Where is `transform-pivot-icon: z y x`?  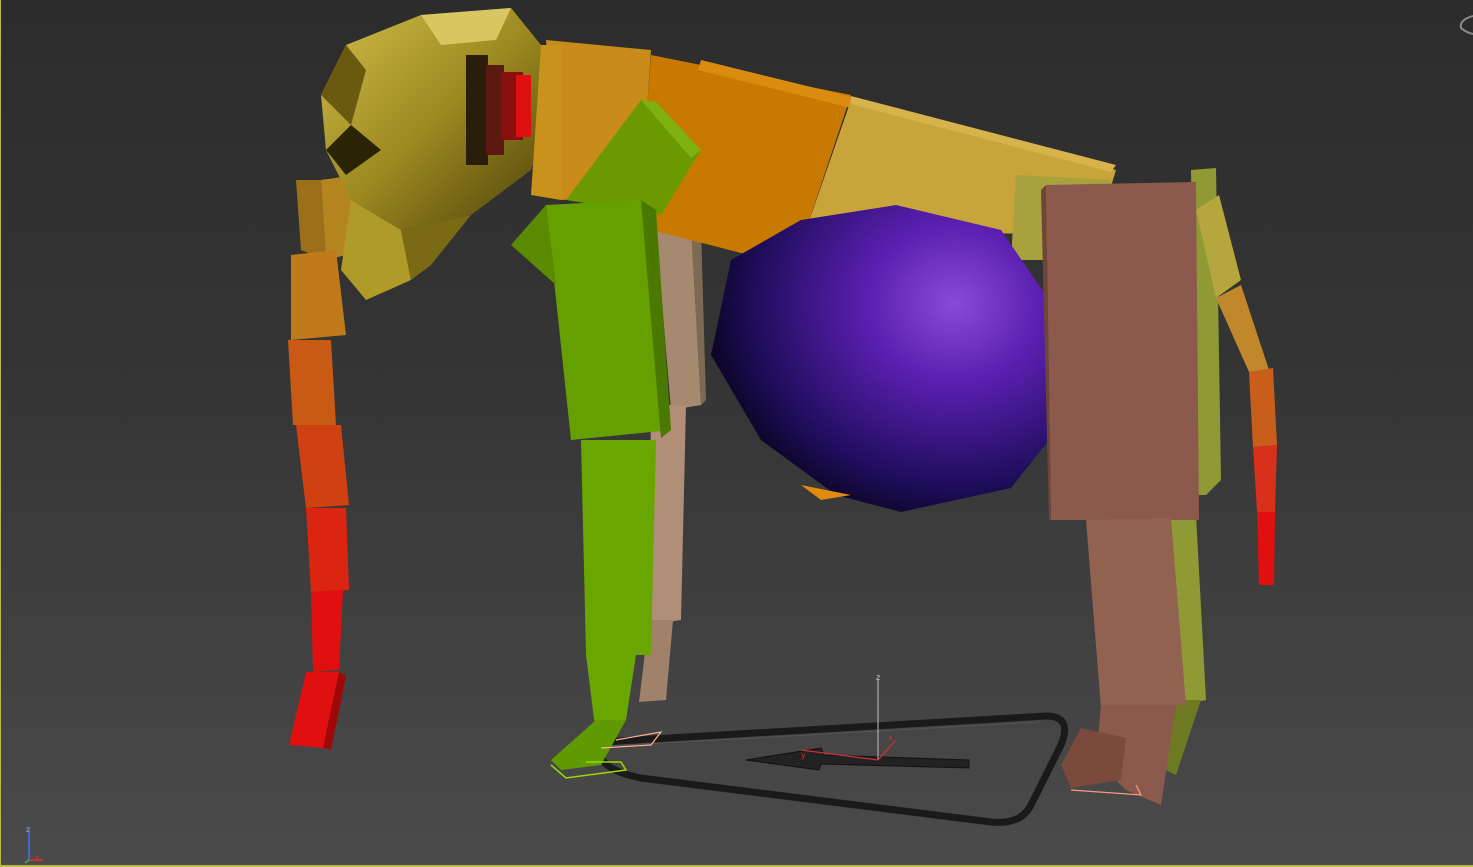 transform-pivot-icon: z y x is located at coordinates (851, 720).